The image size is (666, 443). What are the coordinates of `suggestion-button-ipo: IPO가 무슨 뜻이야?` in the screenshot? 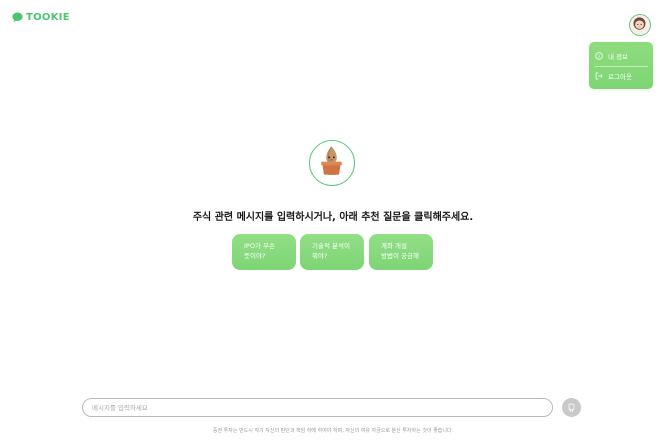 It's located at (264, 252).